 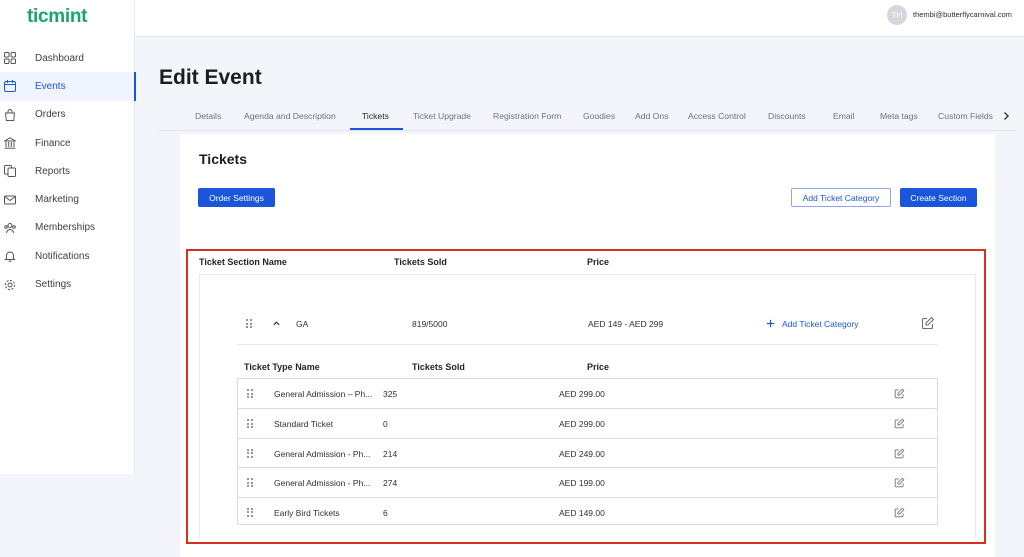 I want to click on gear-icon, so click(x=10, y=284).